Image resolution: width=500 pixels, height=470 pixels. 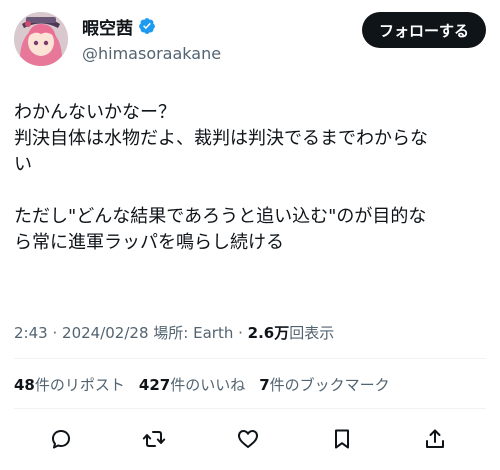 I want to click on bookmarks-count: 7, so click(x=264, y=385).